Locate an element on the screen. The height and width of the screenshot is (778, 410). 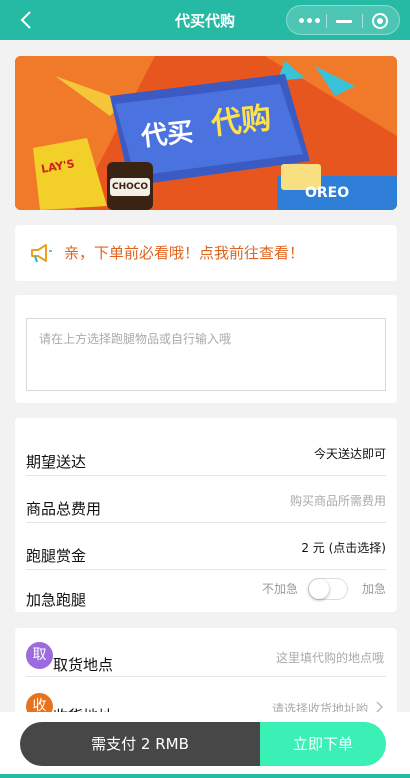
address-card: 取 取货地点 这里填代购的地点哦 收 收货地址 请选择收货地址哟 is located at coordinates (206, 676).